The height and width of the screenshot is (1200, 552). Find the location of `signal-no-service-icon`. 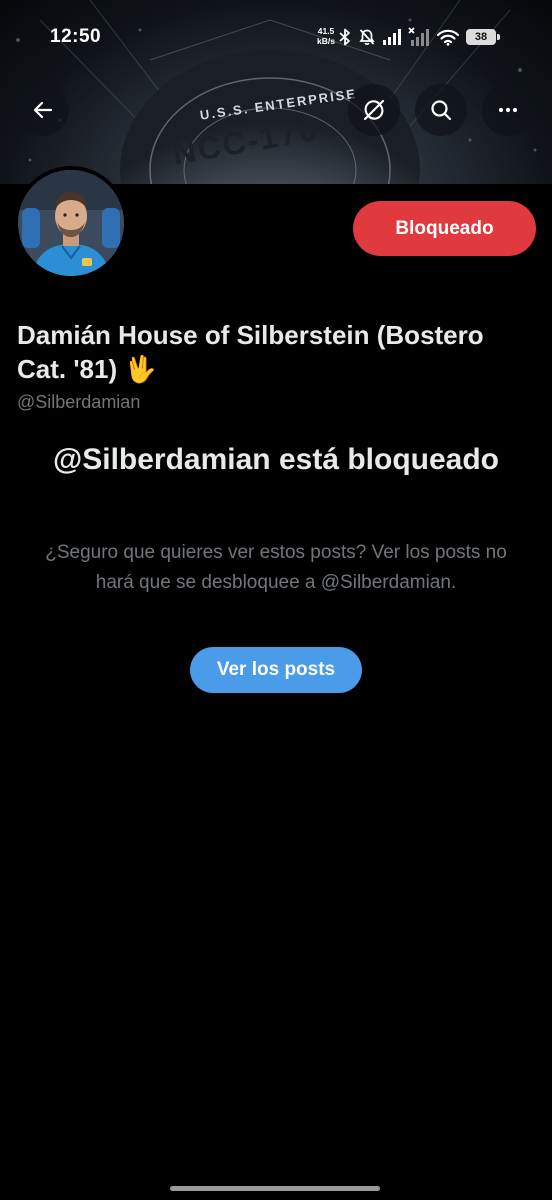

signal-no-service-icon is located at coordinates (418, 36).